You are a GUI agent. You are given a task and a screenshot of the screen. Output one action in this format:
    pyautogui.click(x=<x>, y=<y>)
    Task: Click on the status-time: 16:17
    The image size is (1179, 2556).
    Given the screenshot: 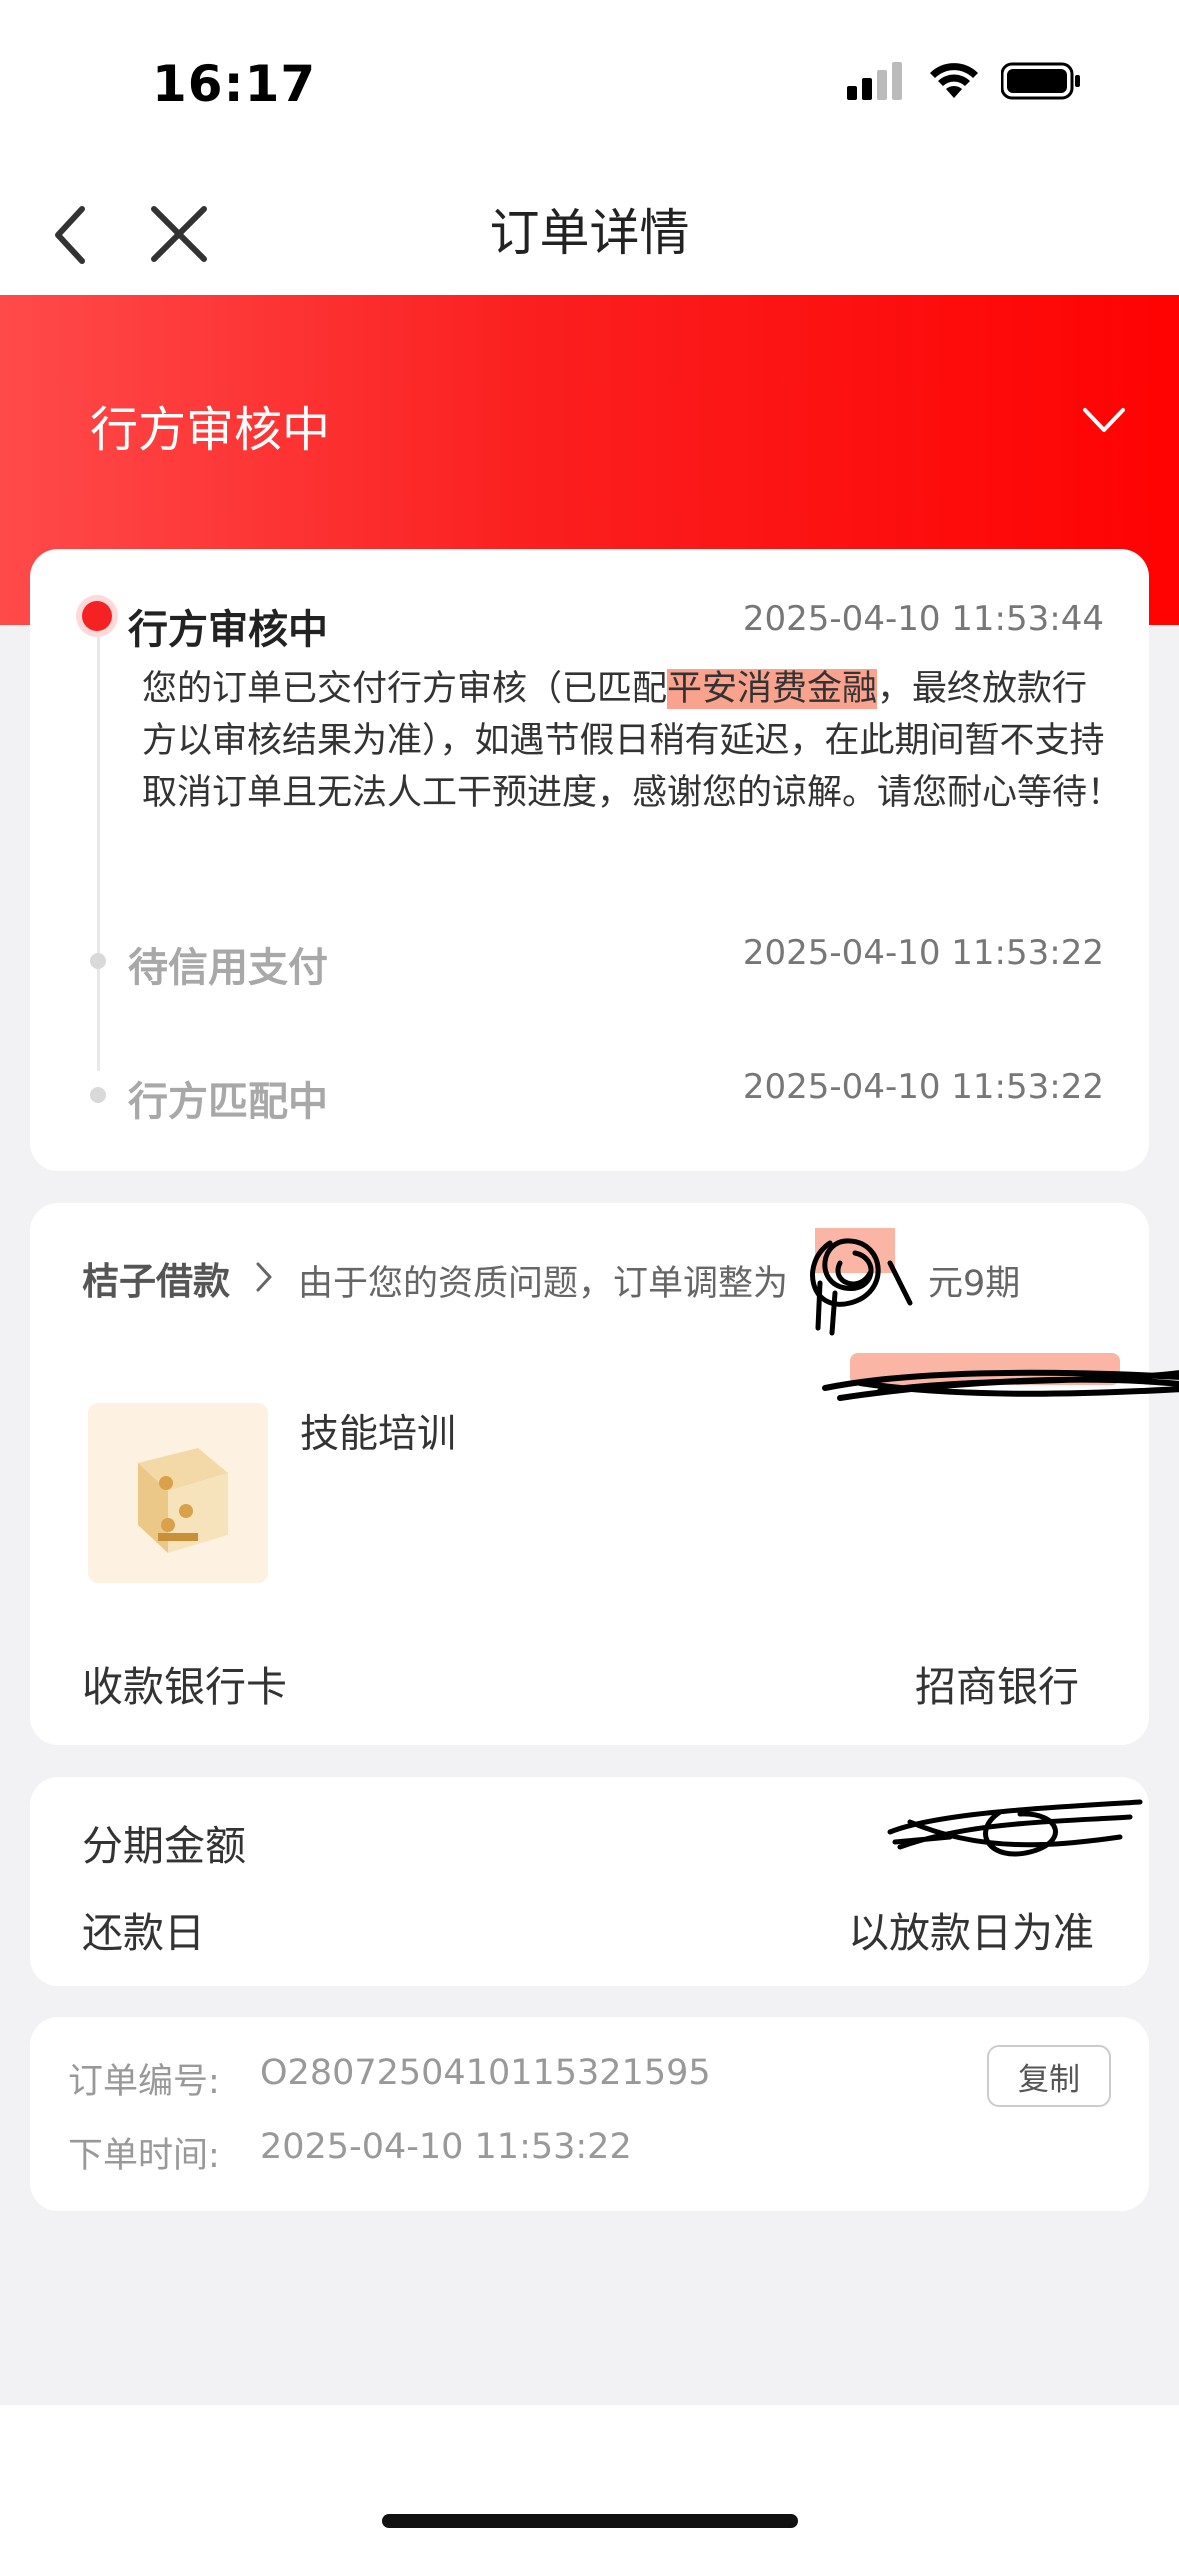 What is the action you would take?
    pyautogui.click(x=234, y=84)
    